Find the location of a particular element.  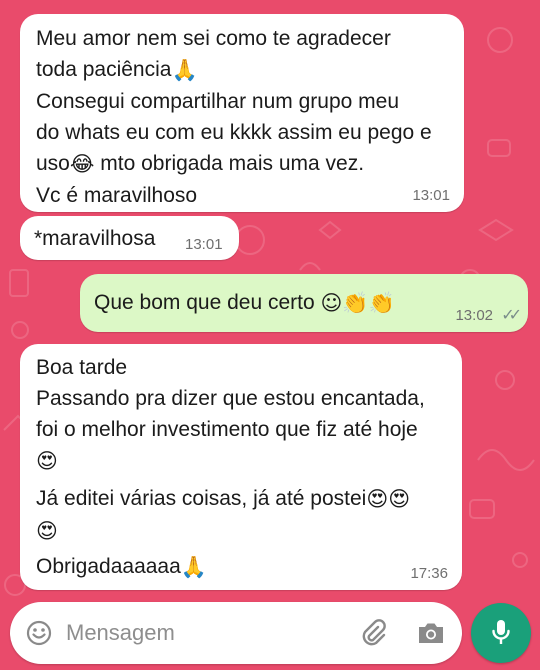

paperclip-icon is located at coordinates (373, 633).